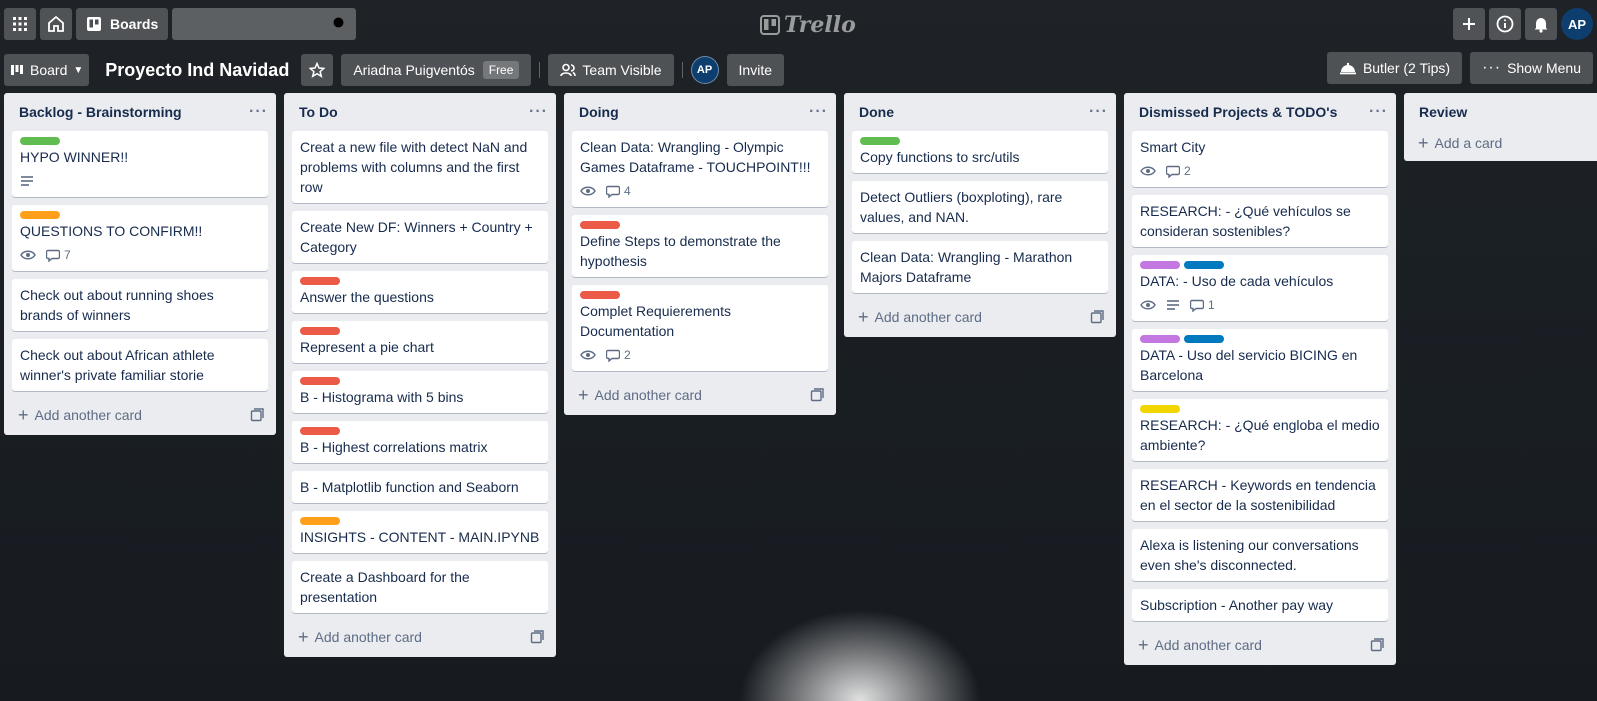  Describe the element at coordinates (394, 447) in the screenshot. I see `card-title: B - Highest correlations matrix` at that location.